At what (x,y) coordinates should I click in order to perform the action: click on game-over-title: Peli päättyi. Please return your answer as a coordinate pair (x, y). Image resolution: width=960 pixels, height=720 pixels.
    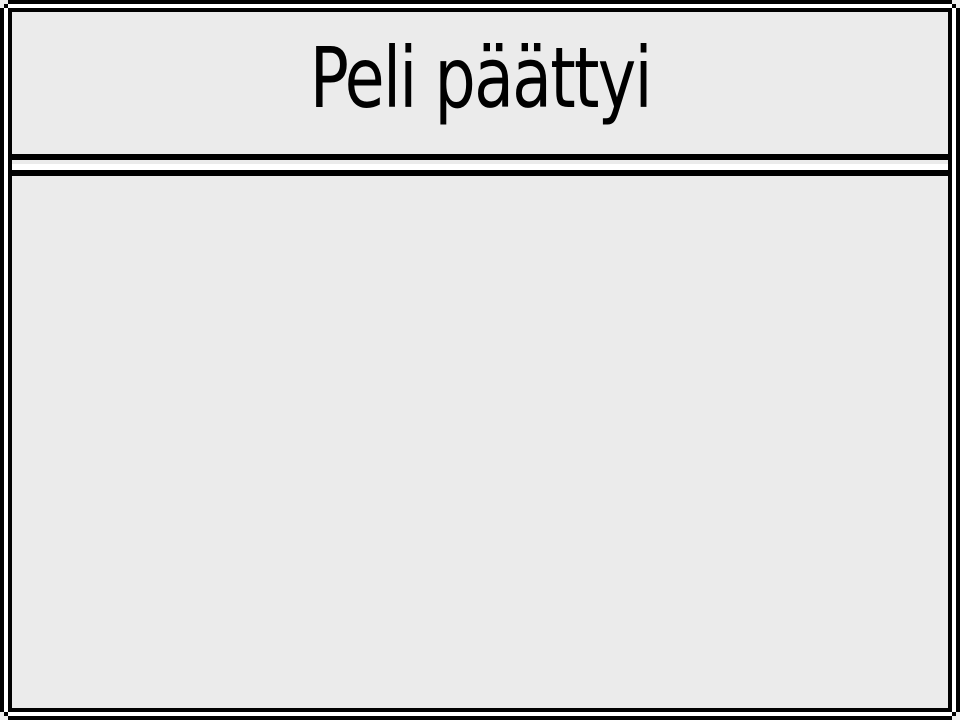
    Looking at the image, I should click on (480, 78).